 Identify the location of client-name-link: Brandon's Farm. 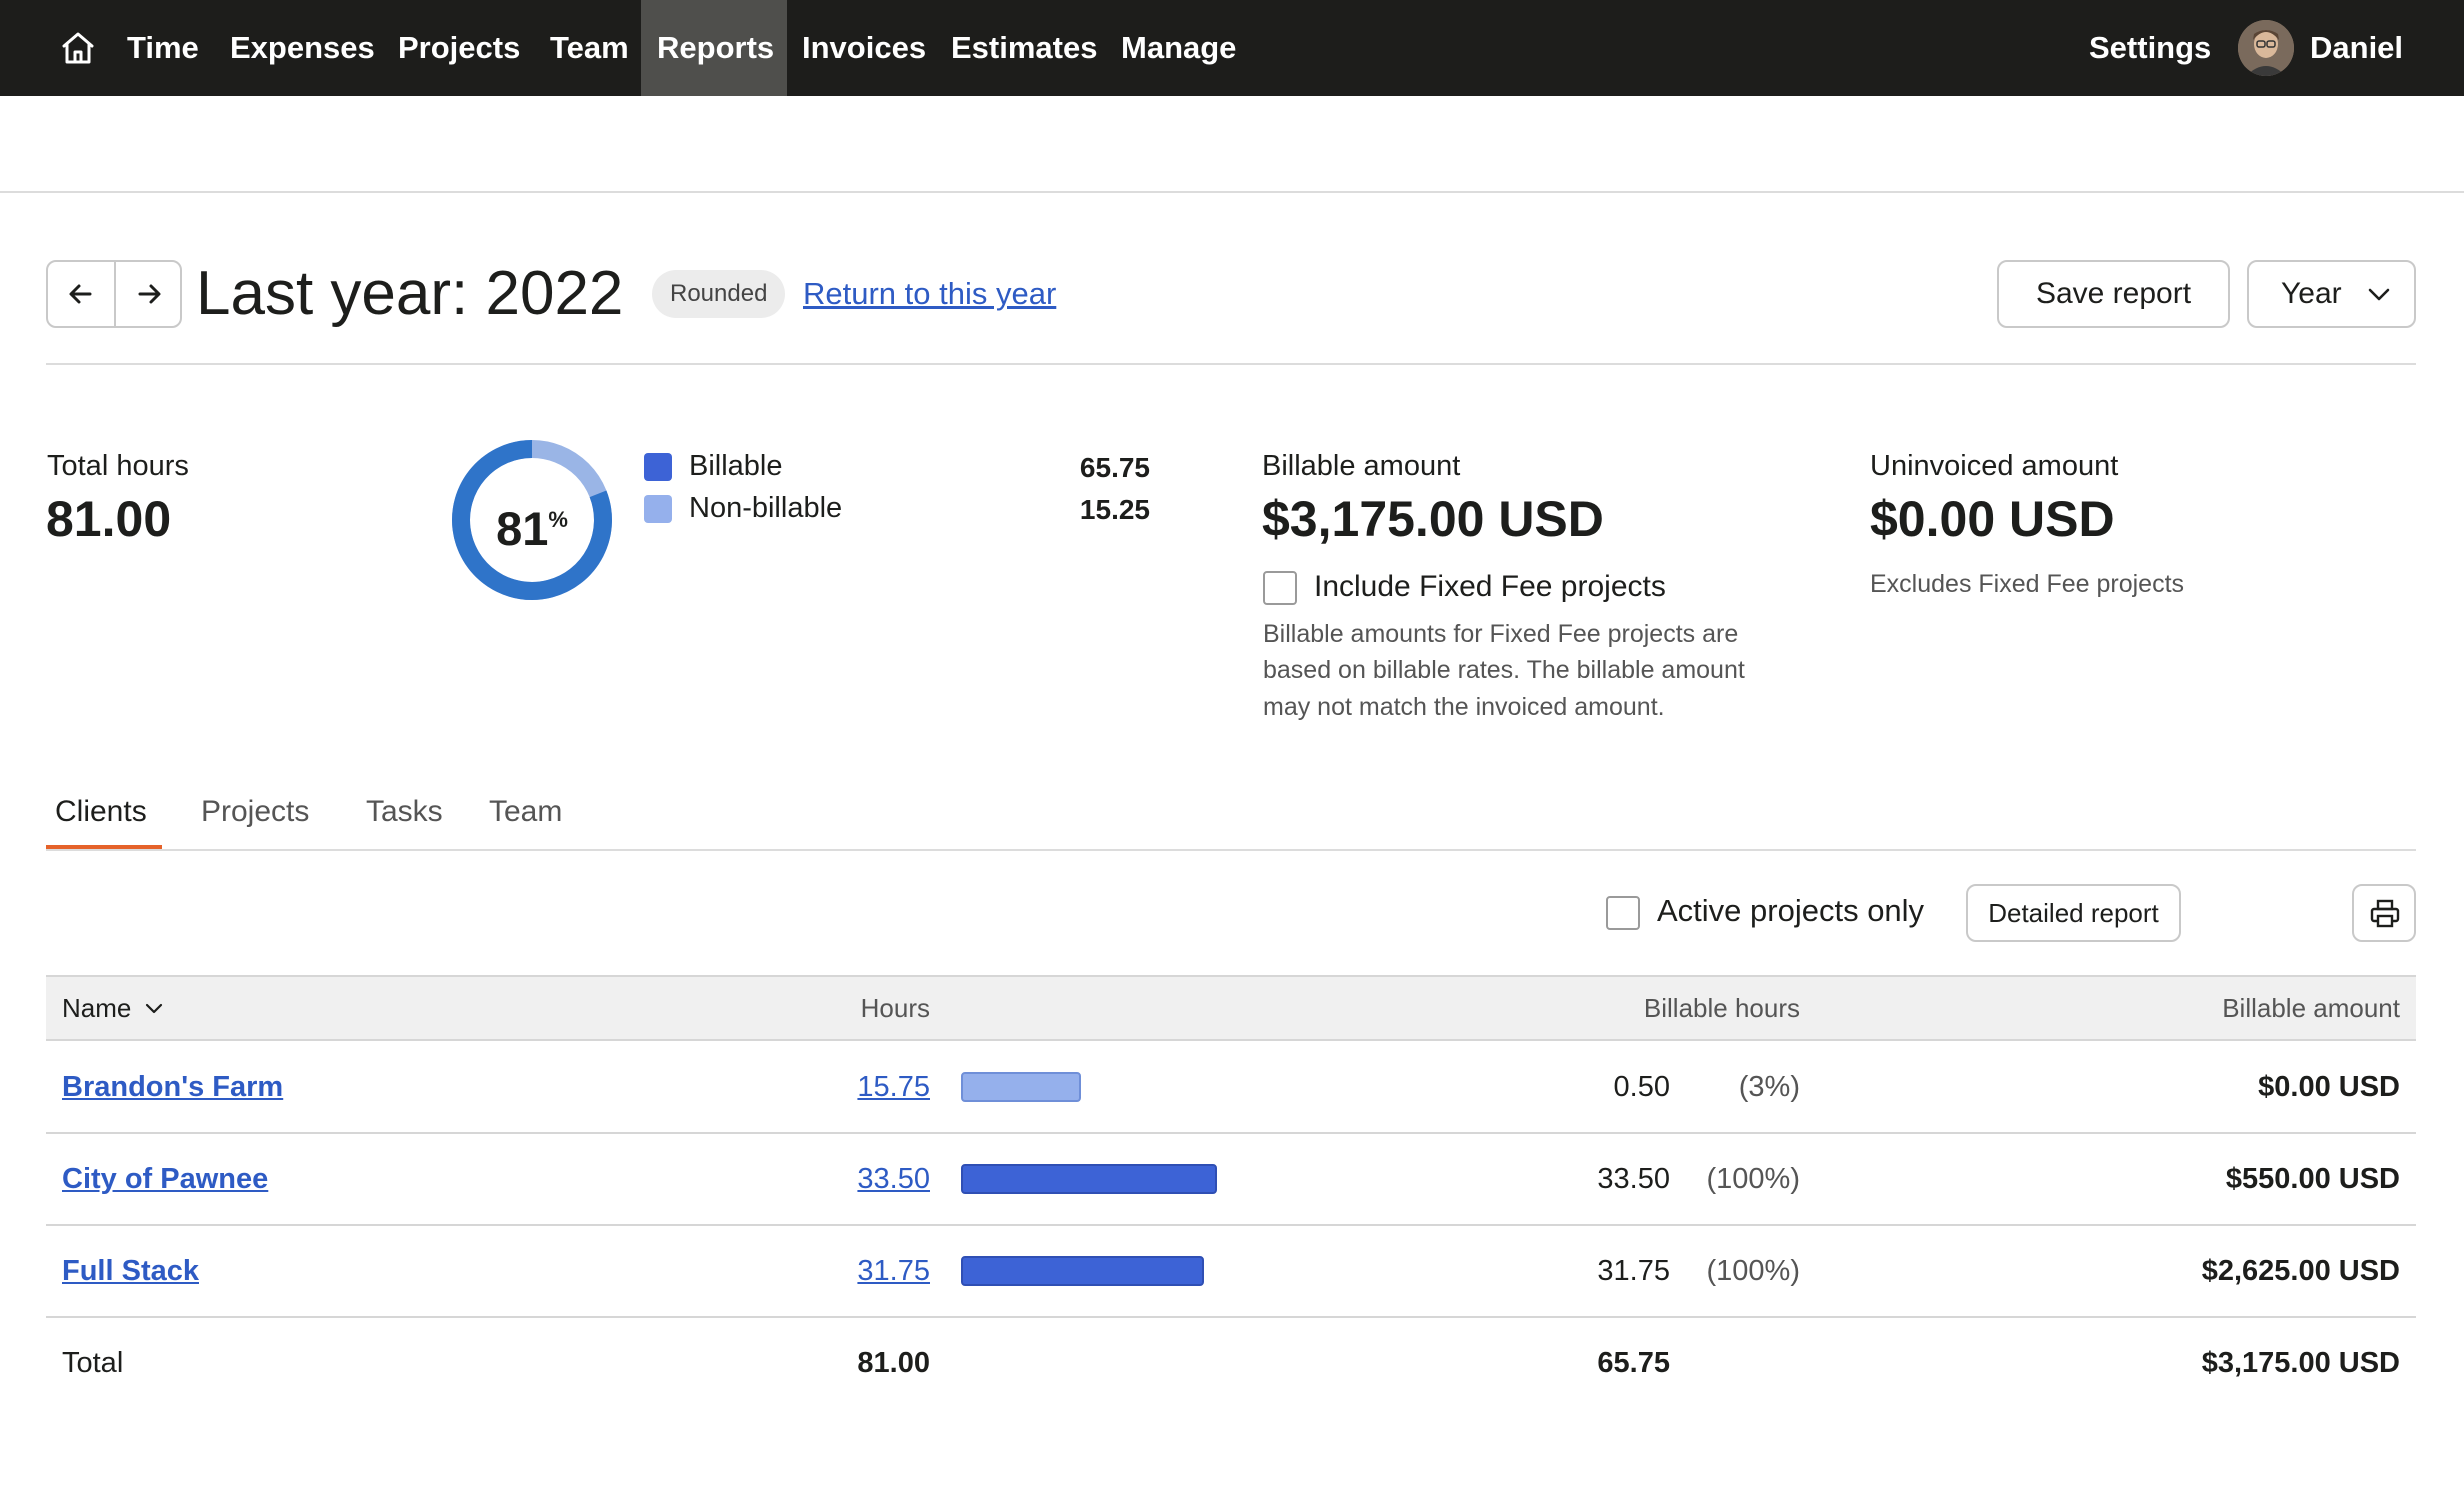
(172, 1087).